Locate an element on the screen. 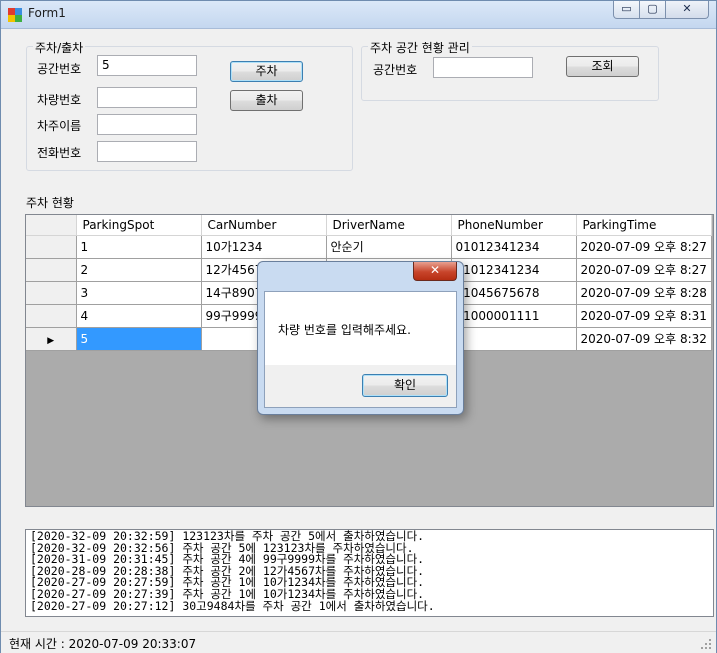  phone-number-label: 전화번호 is located at coordinates (59, 153).